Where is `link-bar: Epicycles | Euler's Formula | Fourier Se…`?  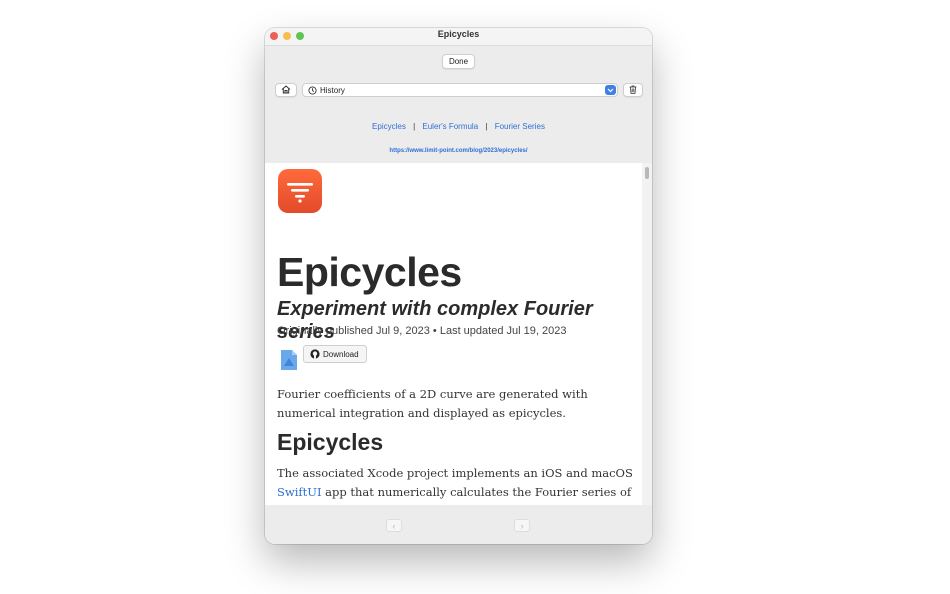
link-bar: Epicycles | Euler's Formula | Fourier Se… is located at coordinates (458, 126).